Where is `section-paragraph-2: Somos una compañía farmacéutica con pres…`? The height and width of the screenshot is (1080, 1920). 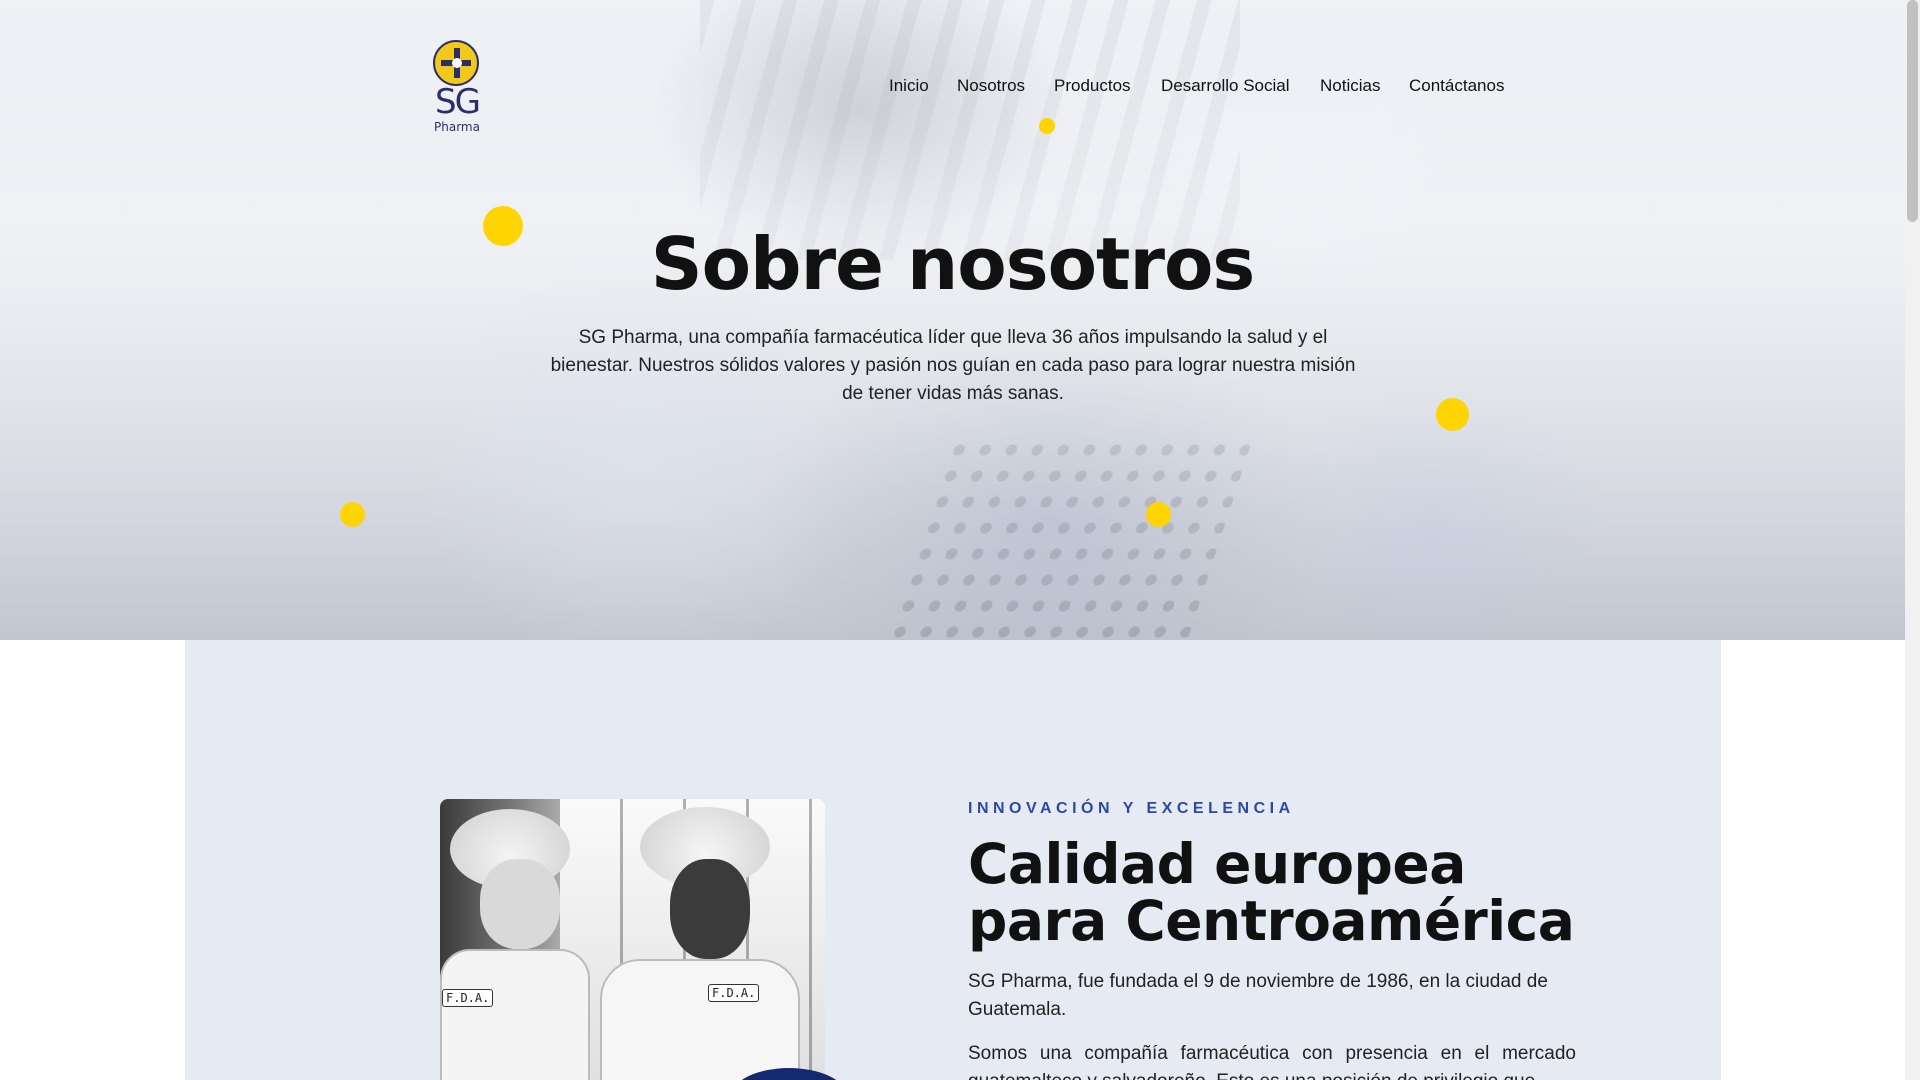
section-paragraph-2: Somos una compañía farmacéutica con pres… is located at coordinates (1272, 1061).